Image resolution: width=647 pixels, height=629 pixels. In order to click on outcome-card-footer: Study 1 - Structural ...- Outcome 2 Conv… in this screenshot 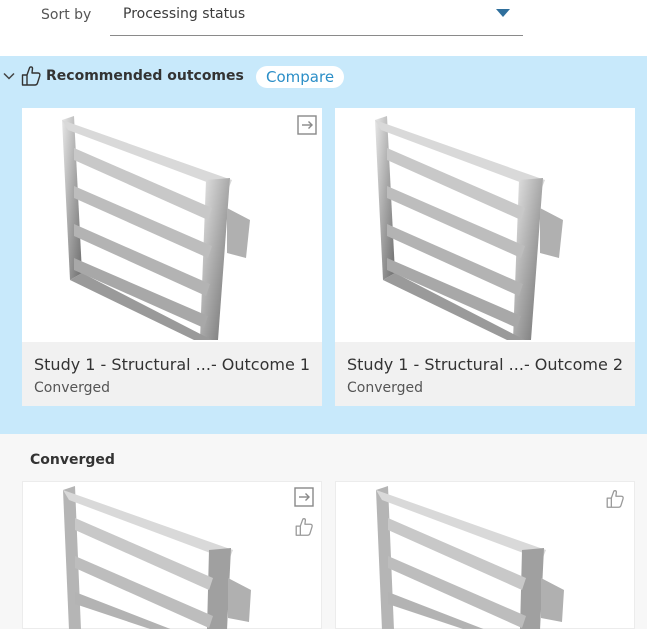, I will do `click(485, 374)`.